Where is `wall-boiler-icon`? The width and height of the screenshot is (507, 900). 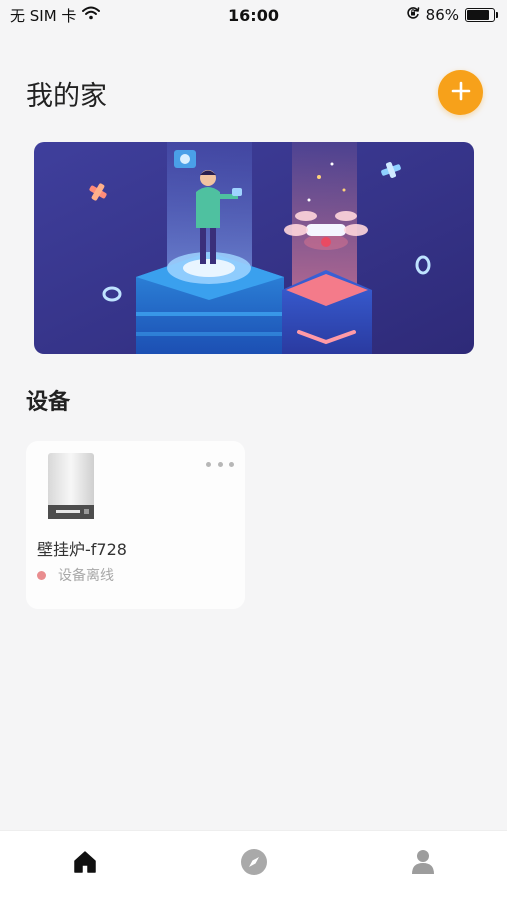
wall-boiler-icon is located at coordinates (71, 488).